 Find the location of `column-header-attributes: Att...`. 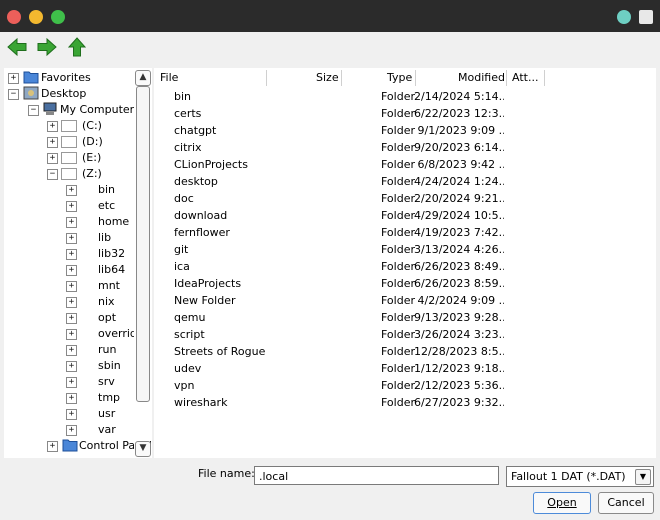

column-header-attributes: Att... is located at coordinates (525, 78).